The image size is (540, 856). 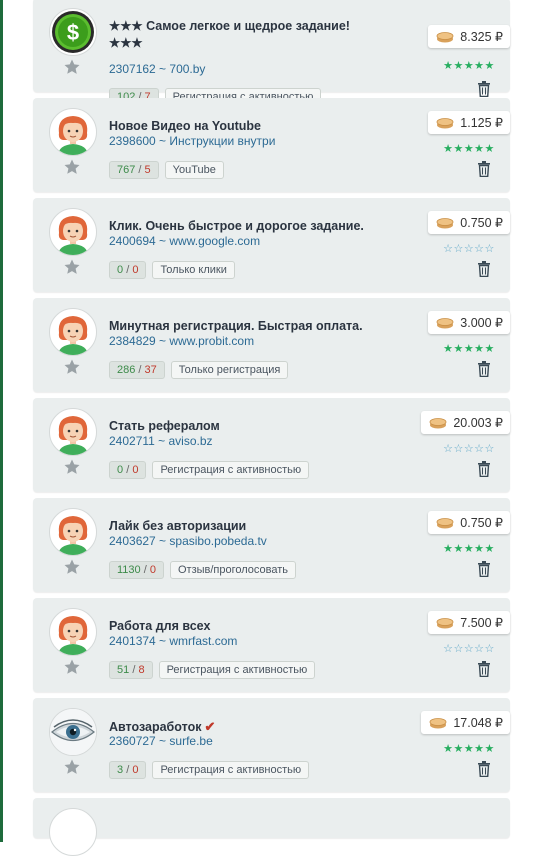 I want to click on price-badge: 8.325 ₽, so click(x=469, y=36).